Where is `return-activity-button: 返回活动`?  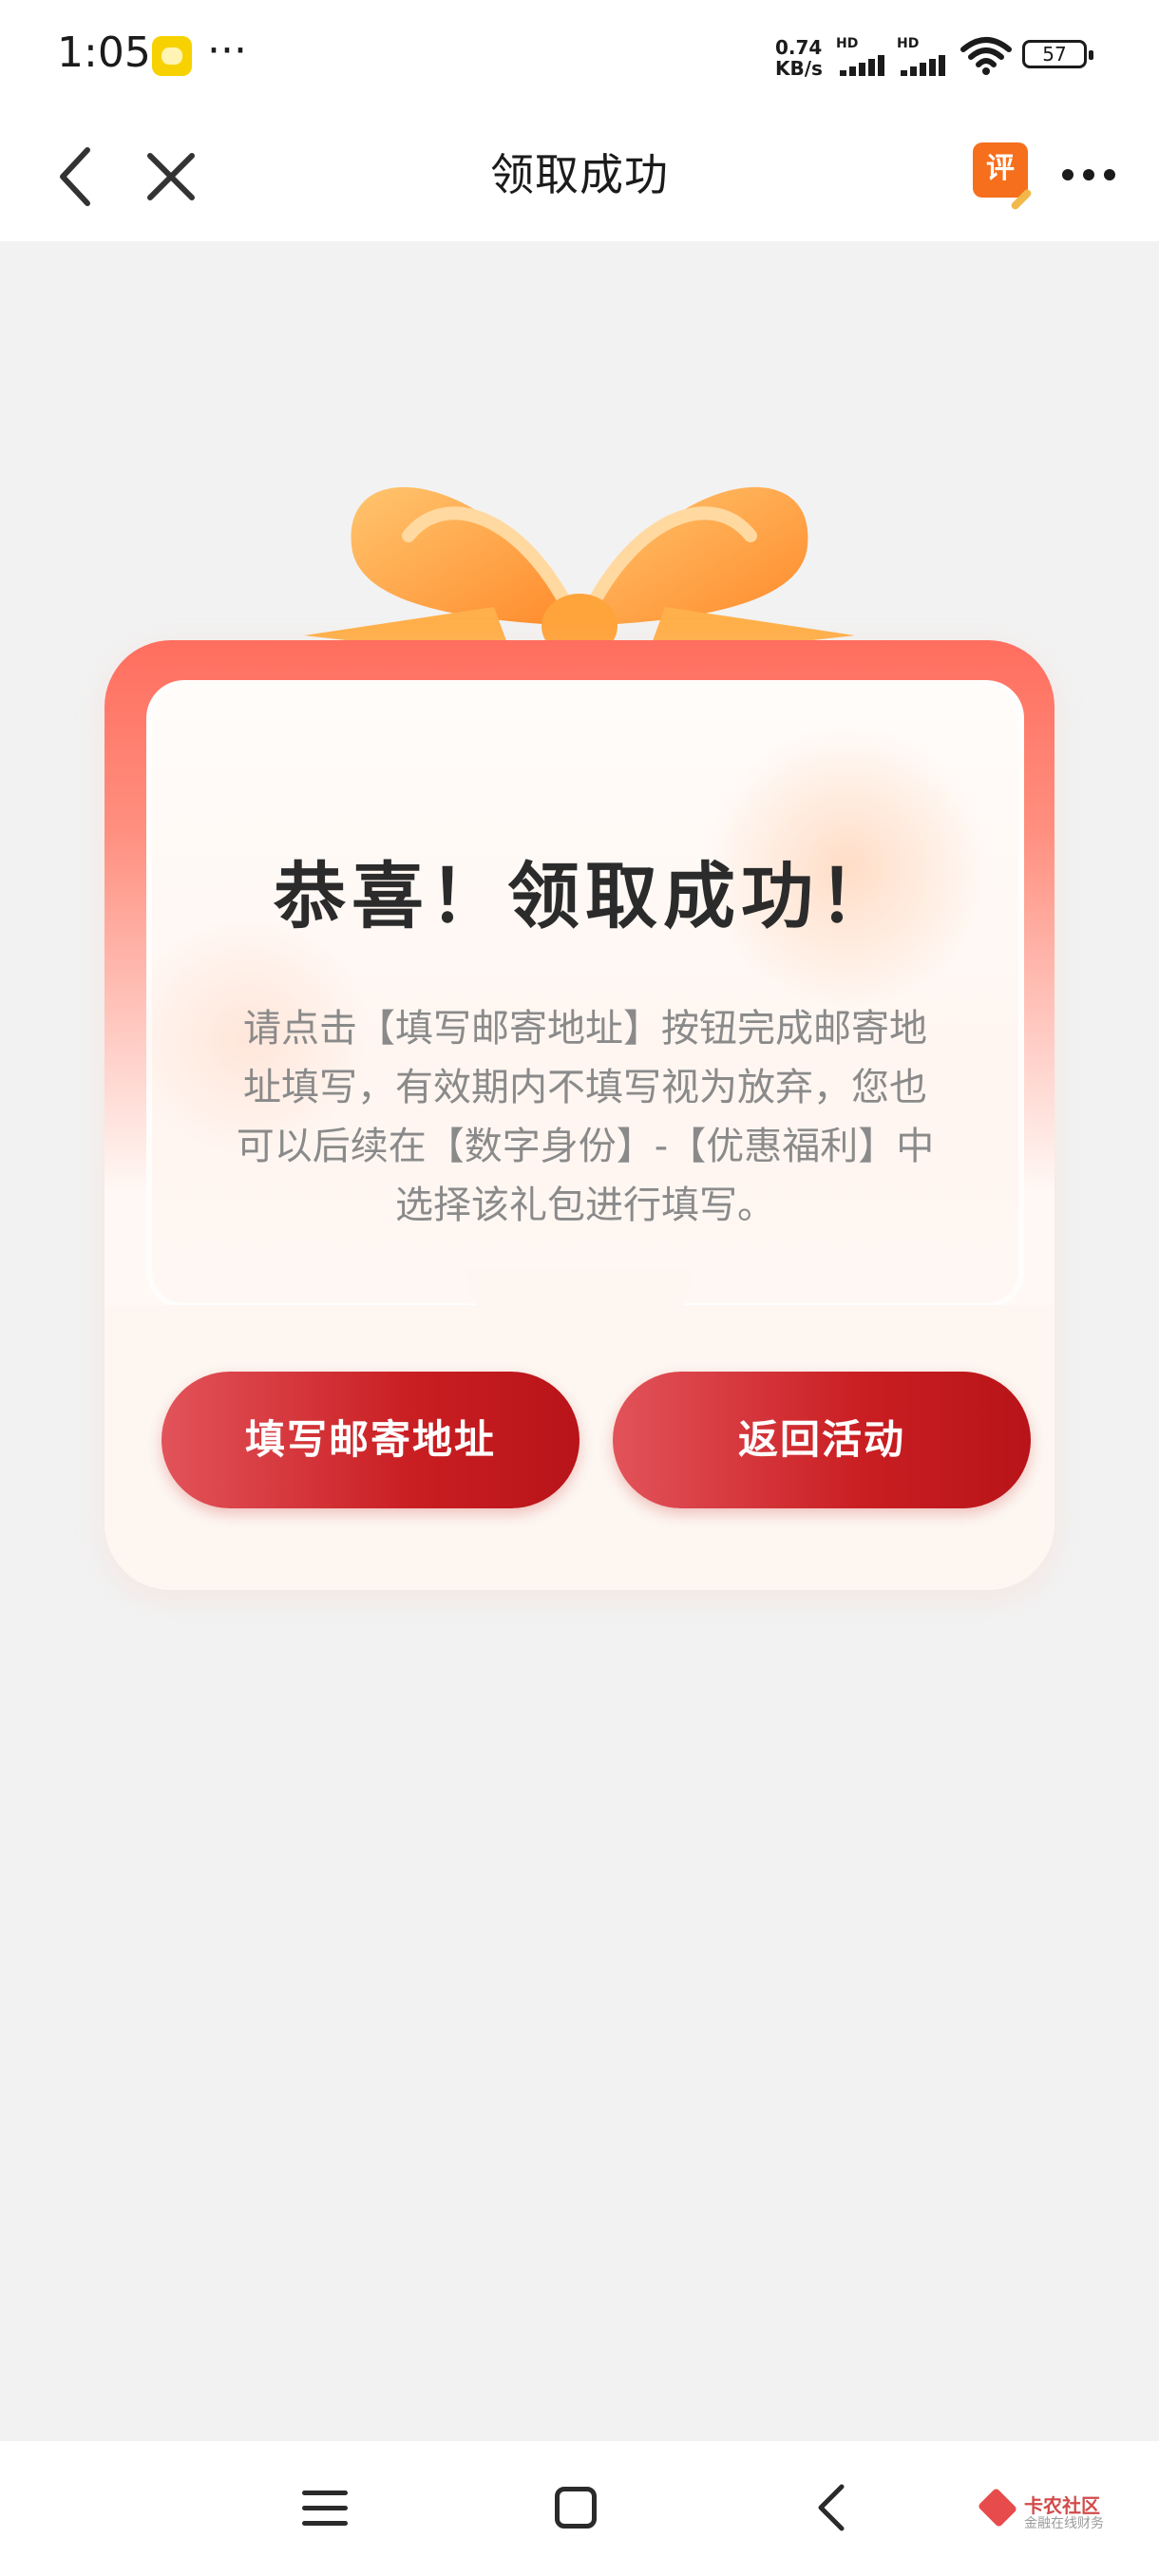
return-activity-button: 返回活动 is located at coordinates (822, 1440).